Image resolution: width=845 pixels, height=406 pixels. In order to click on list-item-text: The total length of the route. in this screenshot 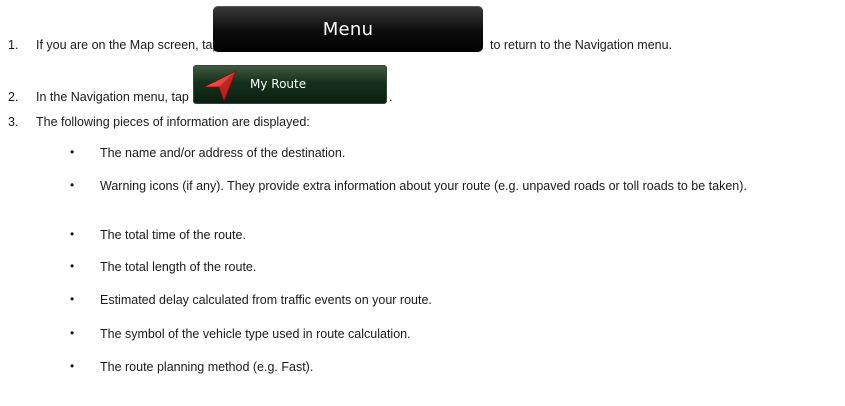, I will do `click(178, 267)`.